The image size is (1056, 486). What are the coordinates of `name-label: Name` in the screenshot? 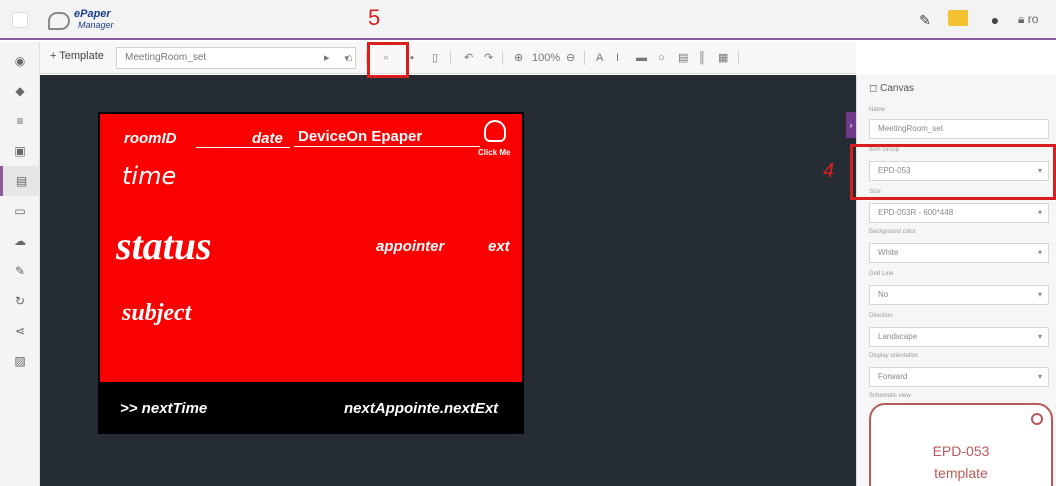 It's located at (877, 110).